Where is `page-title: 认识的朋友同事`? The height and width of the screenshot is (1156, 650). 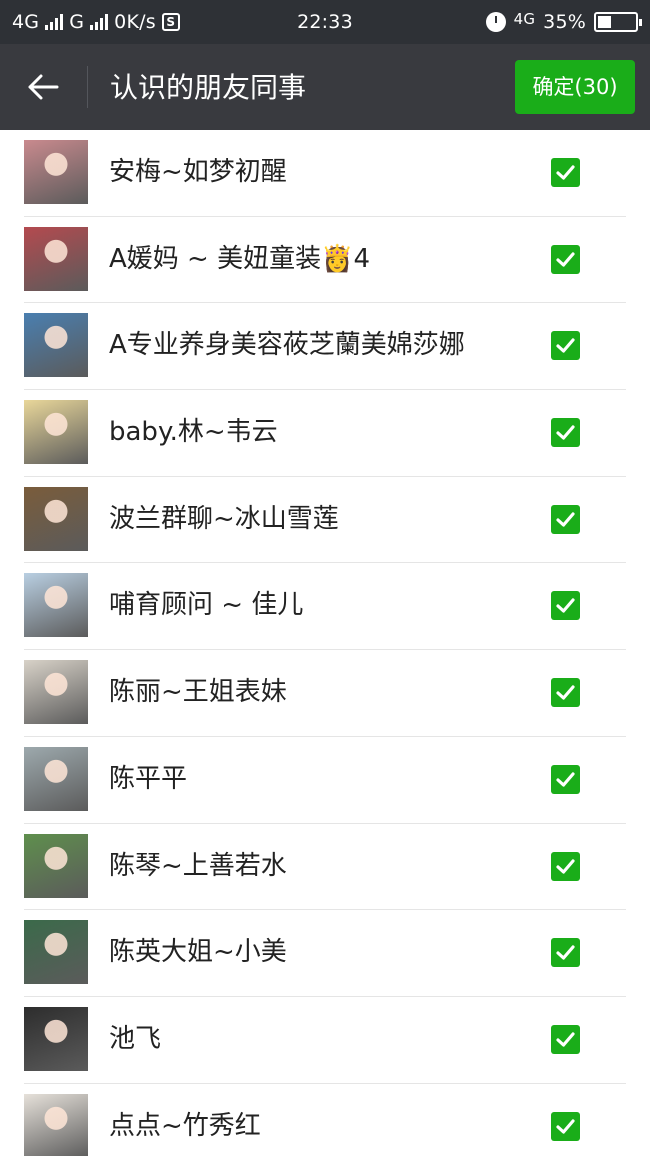 page-title: 认识的朋友同事 is located at coordinates (208, 87).